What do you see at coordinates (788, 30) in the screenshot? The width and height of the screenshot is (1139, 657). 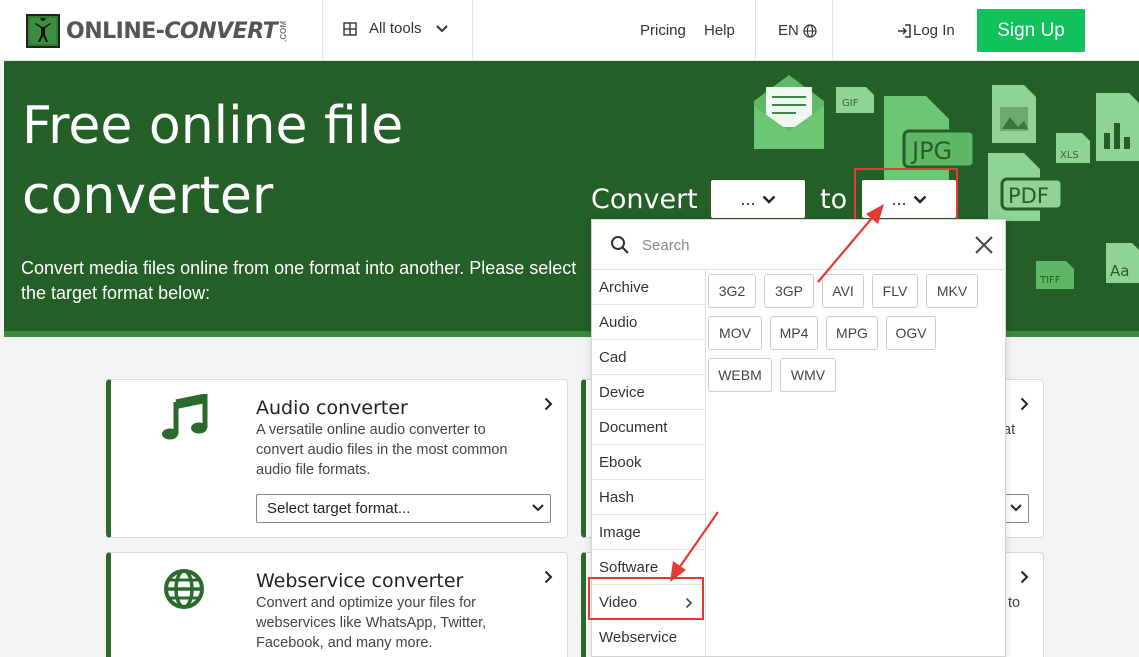 I see `language-label: EN` at bounding box center [788, 30].